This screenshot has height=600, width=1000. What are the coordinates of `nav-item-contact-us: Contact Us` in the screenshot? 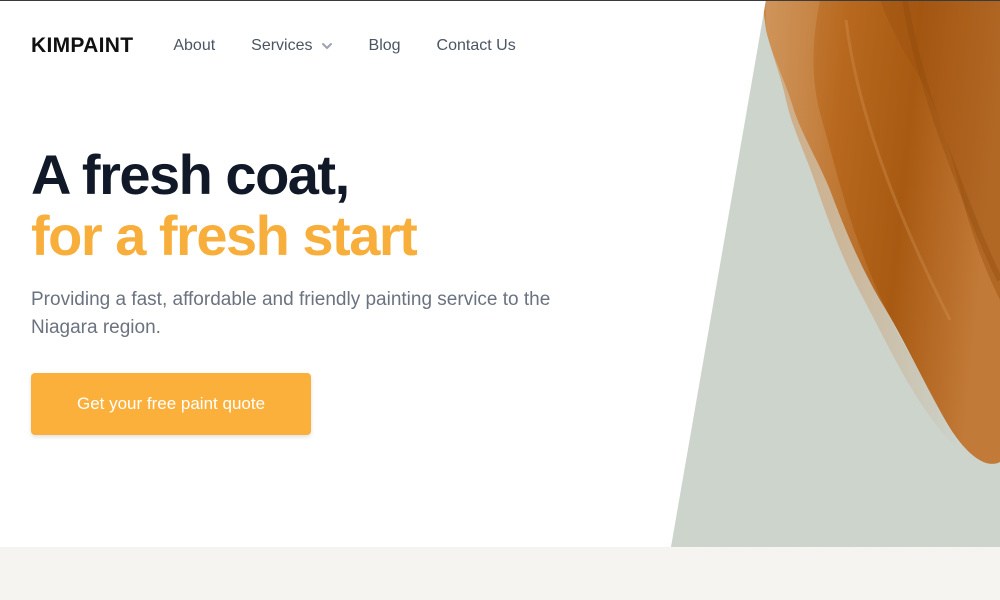 It's located at (476, 46).